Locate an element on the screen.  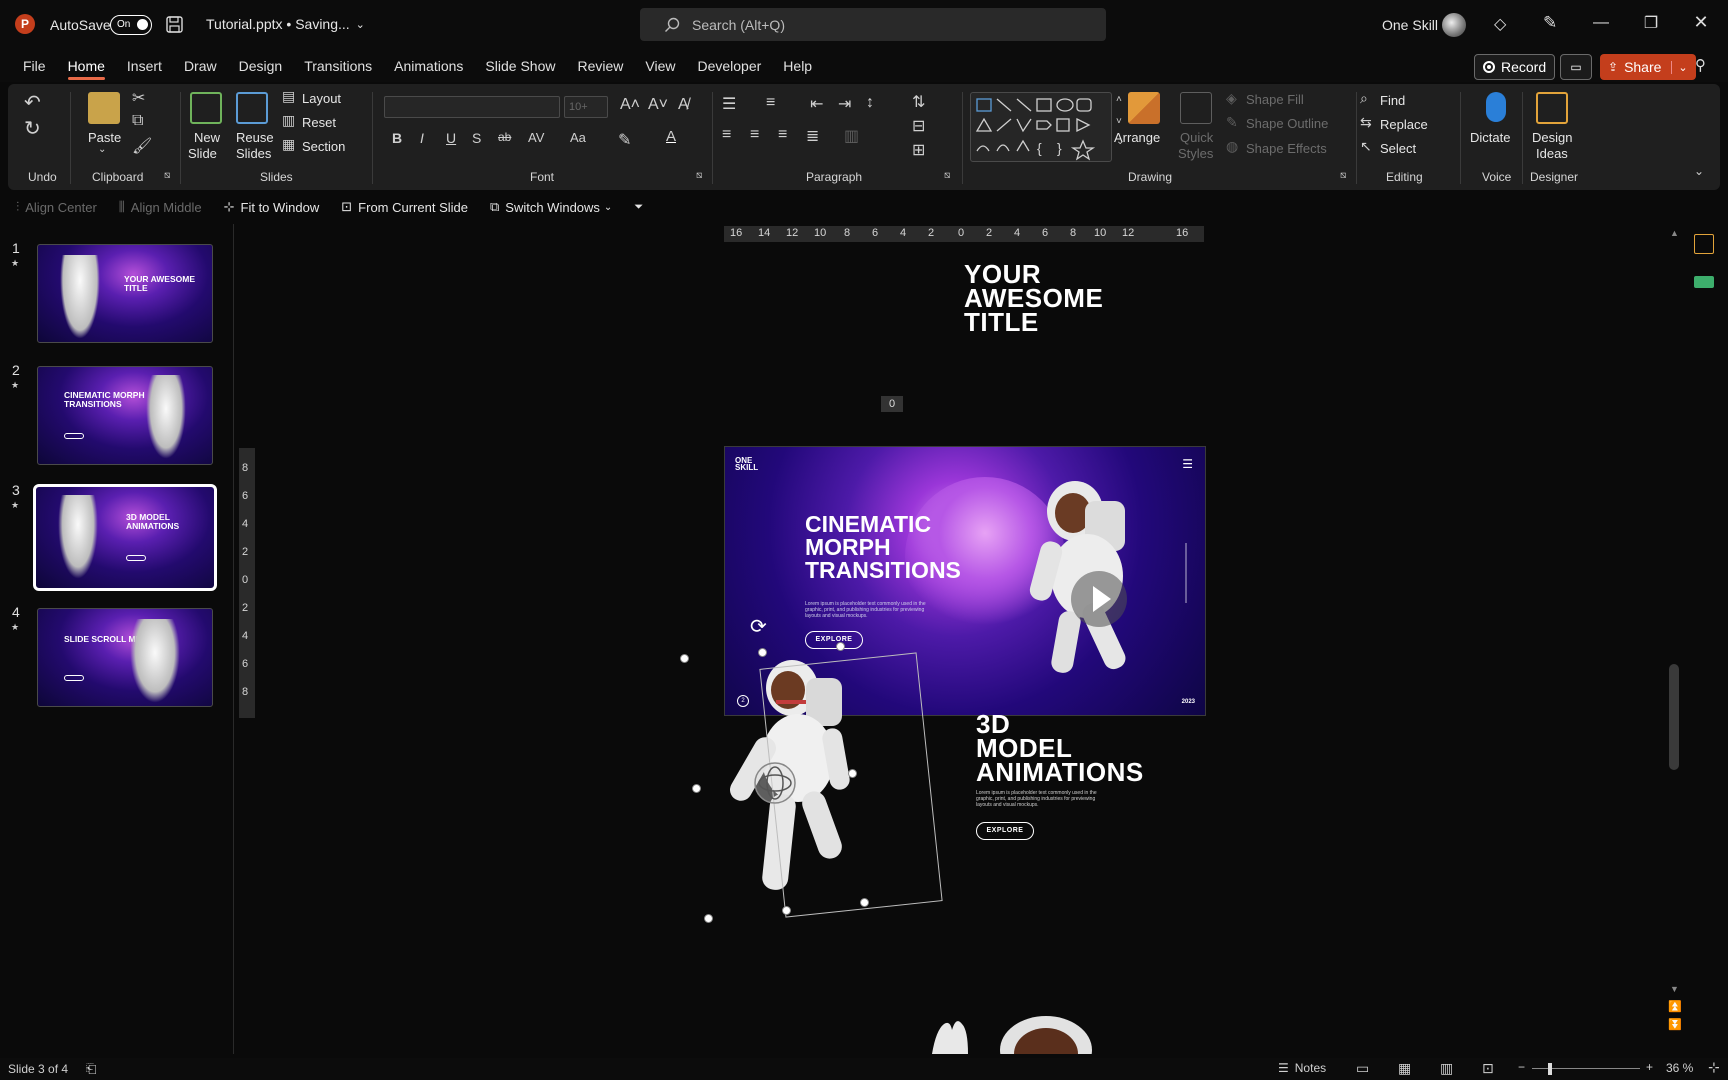
search-box: Search (Alt+Q) is located at coordinates (873, 24).